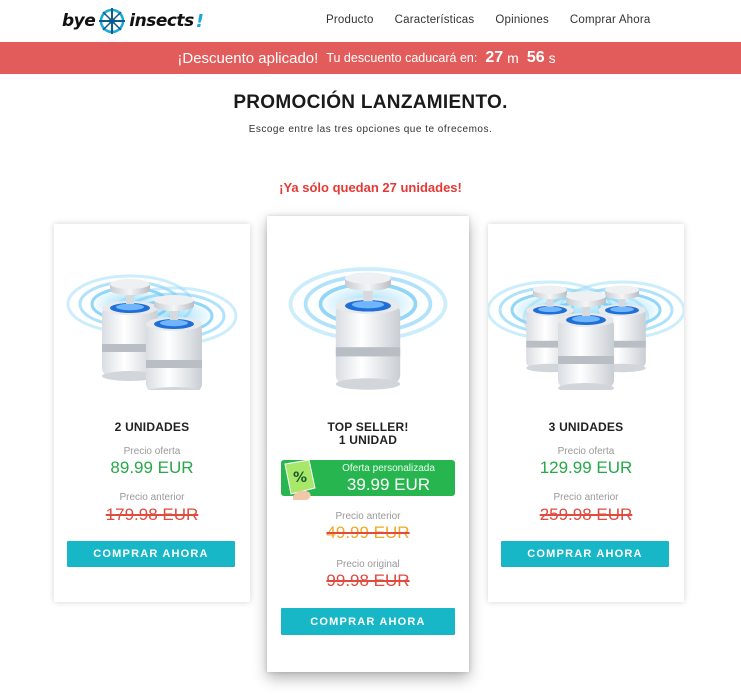 The width and height of the screenshot is (741, 700). I want to click on countdown-minutes: 27, so click(494, 57).